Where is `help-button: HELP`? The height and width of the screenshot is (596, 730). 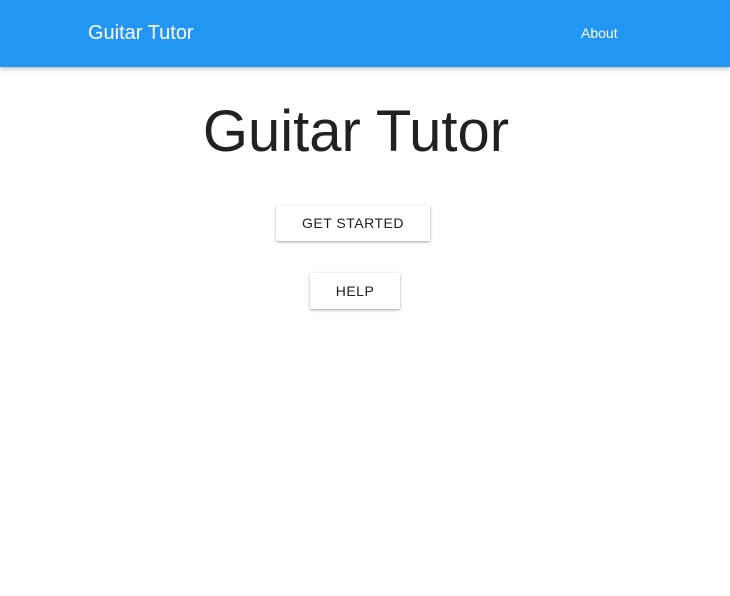
help-button: HELP is located at coordinates (355, 291).